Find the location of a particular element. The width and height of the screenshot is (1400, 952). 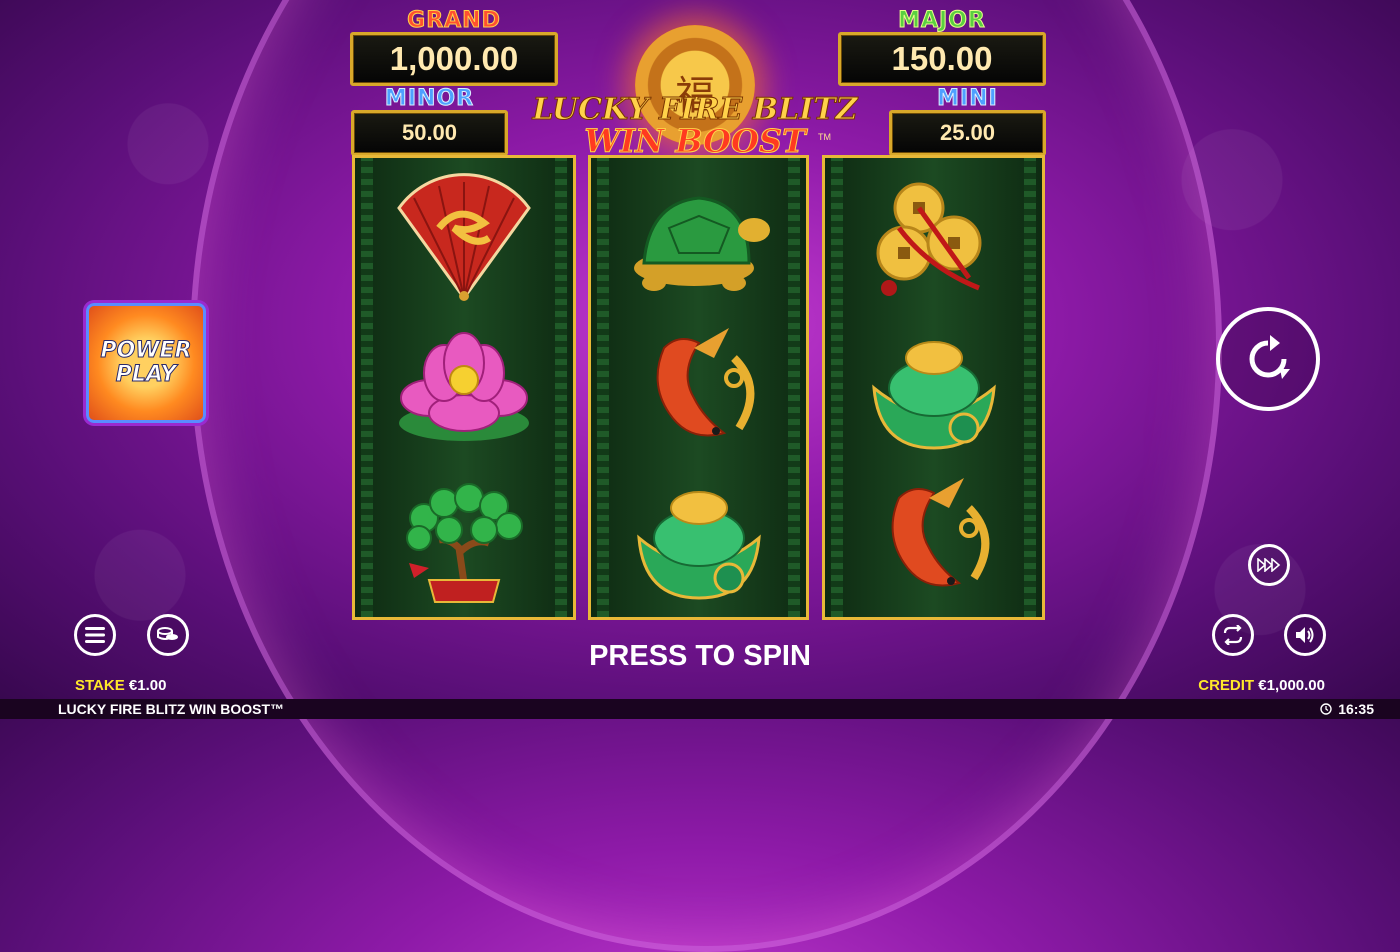

power-play-button: POWER PLAY is located at coordinates (146, 363).